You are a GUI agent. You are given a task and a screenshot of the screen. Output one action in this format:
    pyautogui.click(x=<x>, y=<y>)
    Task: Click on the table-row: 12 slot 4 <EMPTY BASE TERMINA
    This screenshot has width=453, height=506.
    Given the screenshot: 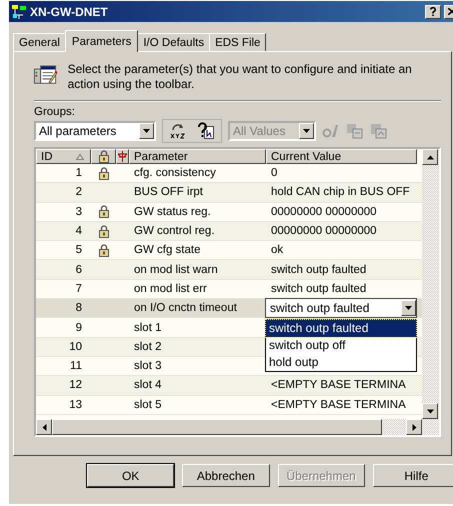 What is the action you would take?
    pyautogui.click(x=229, y=386)
    